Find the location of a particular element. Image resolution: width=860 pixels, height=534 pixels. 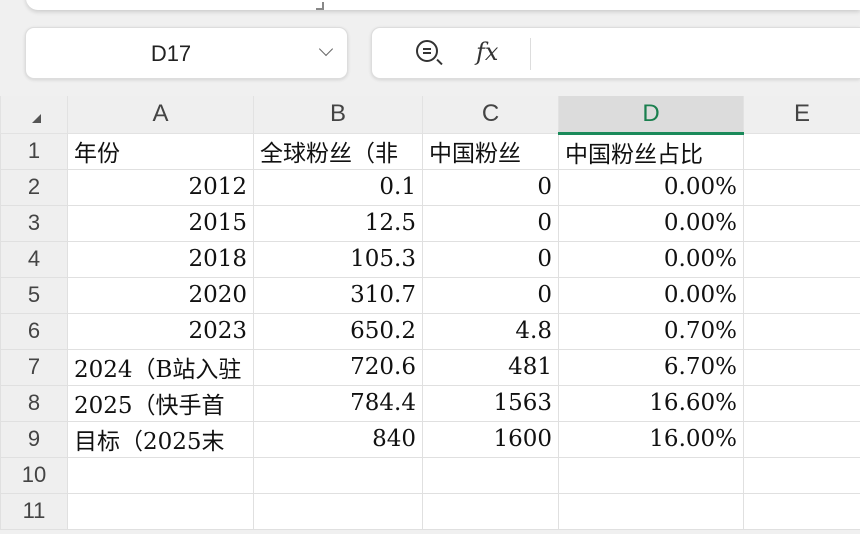

top-panel is located at coordinates (443, 5).